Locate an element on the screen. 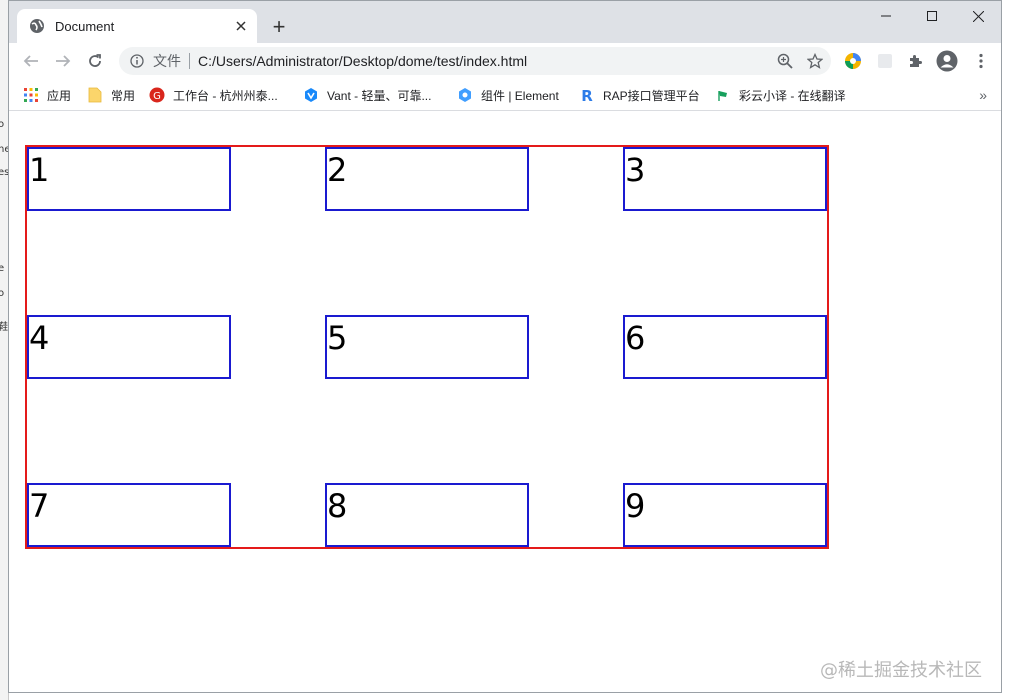  svg-text: R is located at coordinates (587, 95).